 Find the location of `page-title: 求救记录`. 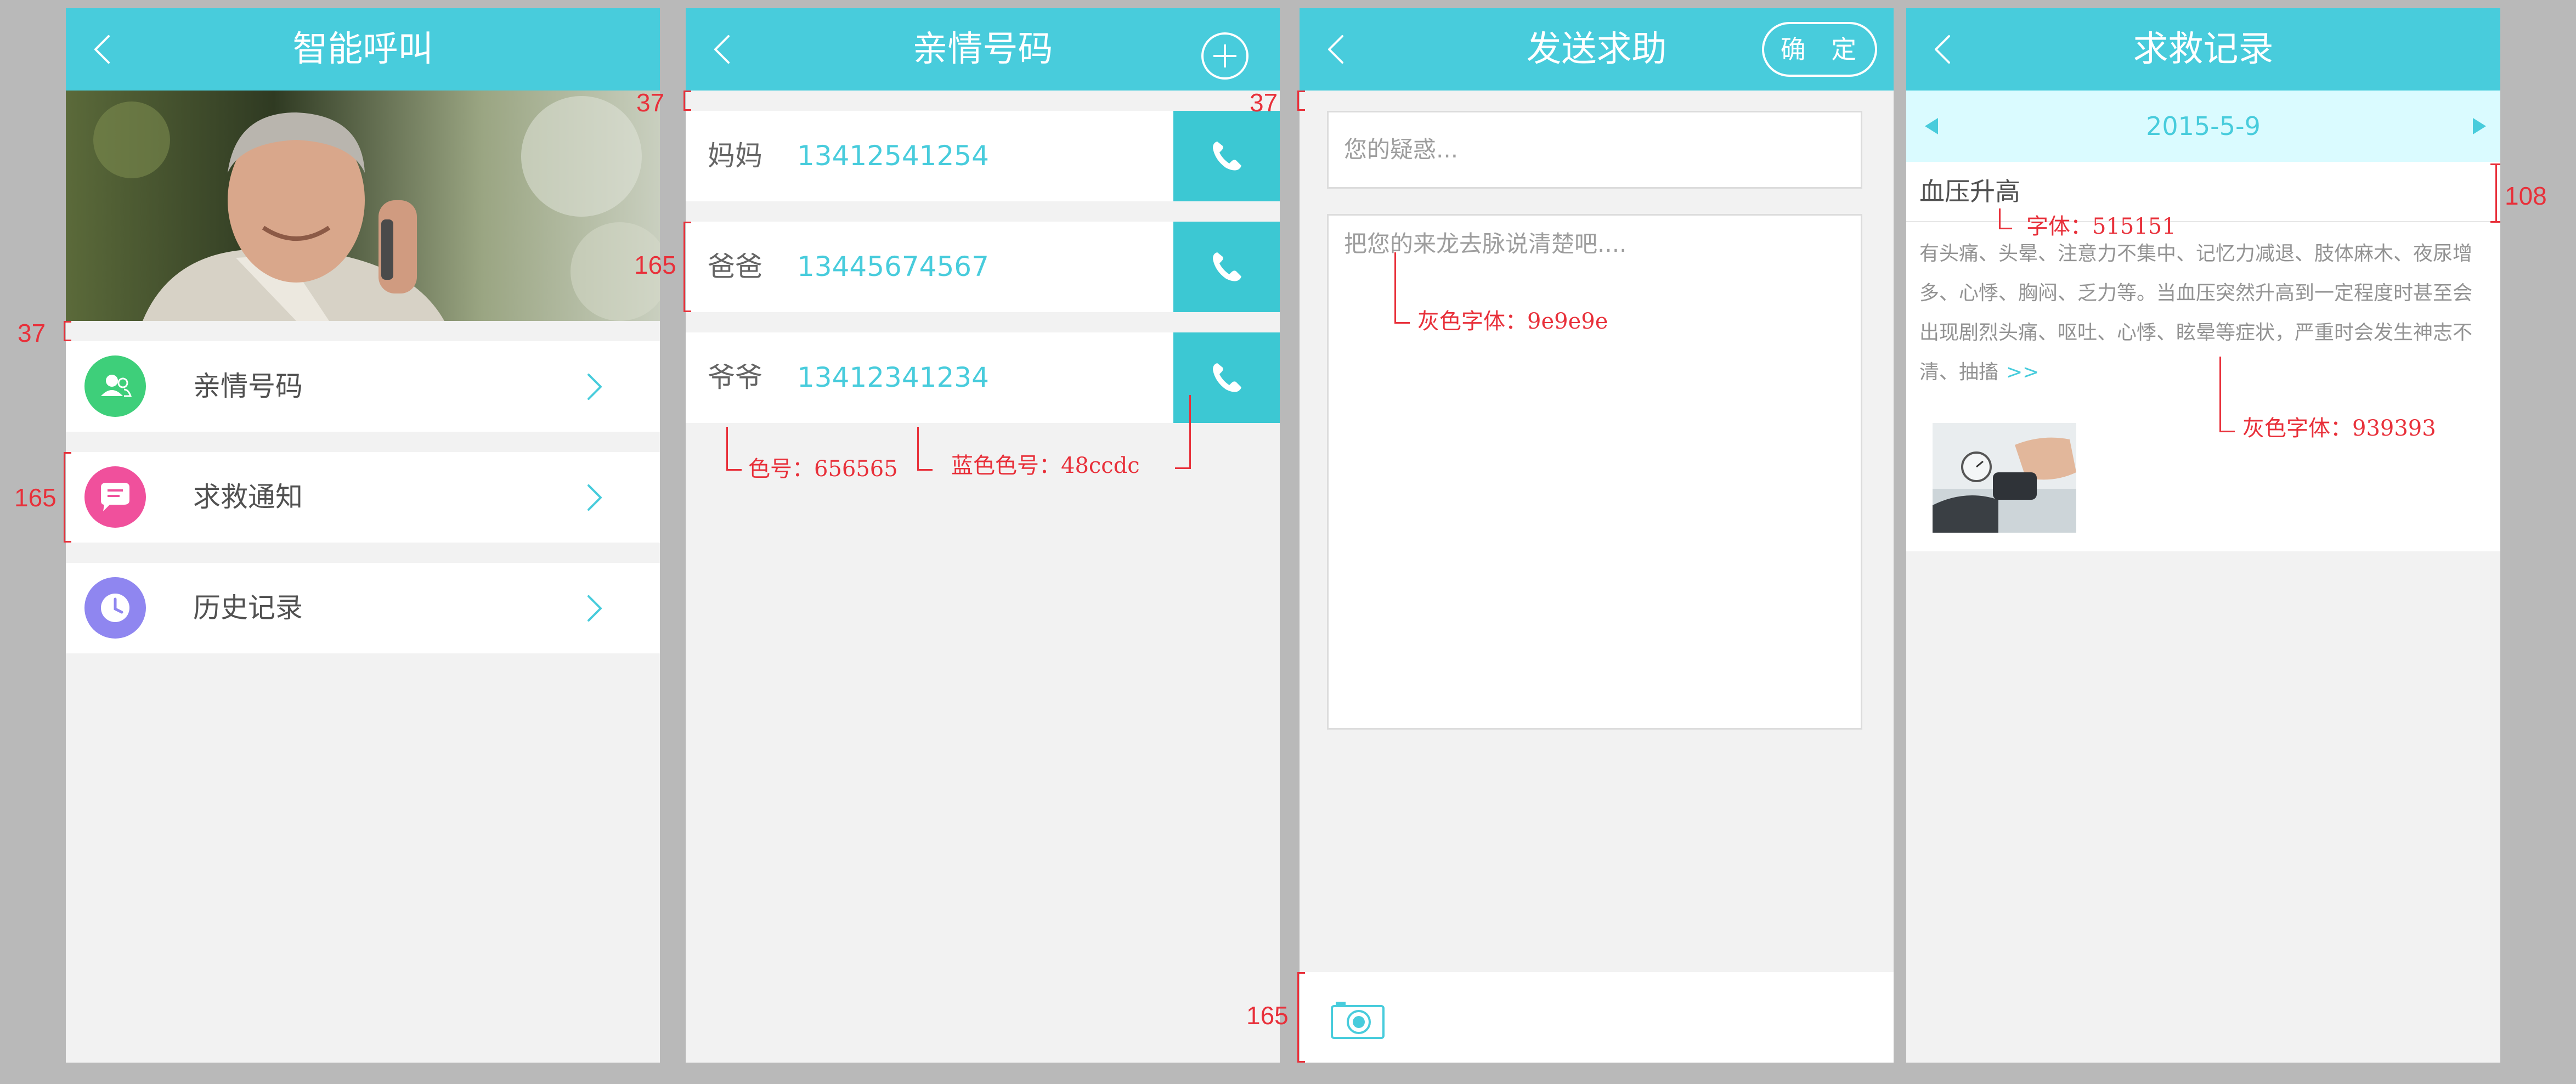

page-title: 求救记录 is located at coordinates (2203, 49).